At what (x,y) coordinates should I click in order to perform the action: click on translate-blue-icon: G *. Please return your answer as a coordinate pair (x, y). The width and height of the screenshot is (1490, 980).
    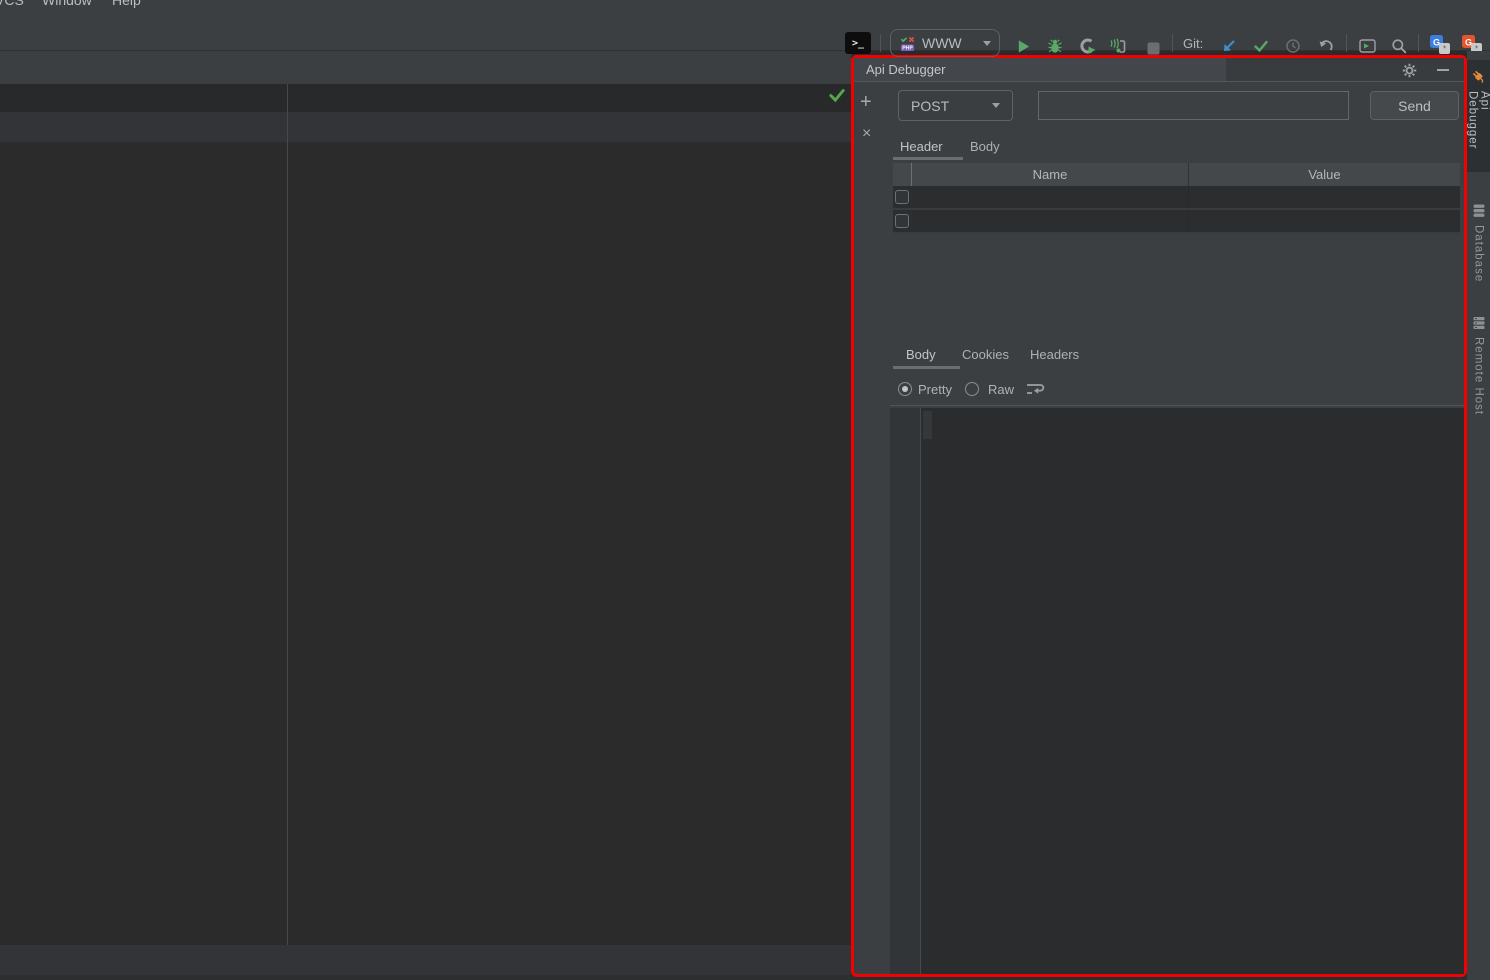
    Looking at the image, I should click on (1440, 45).